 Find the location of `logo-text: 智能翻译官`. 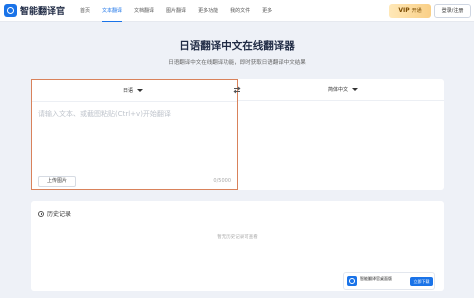

logo-text: 智能翻译官 is located at coordinates (42, 10).